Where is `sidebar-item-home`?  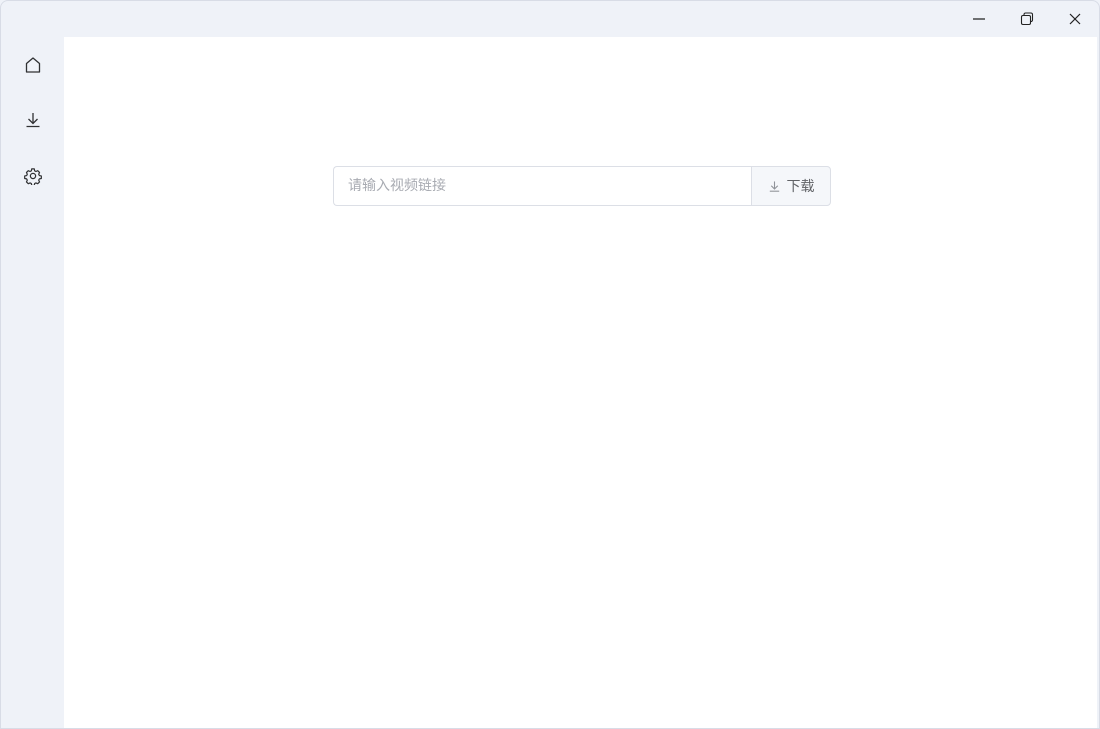 sidebar-item-home is located at coordinates (33, 65).